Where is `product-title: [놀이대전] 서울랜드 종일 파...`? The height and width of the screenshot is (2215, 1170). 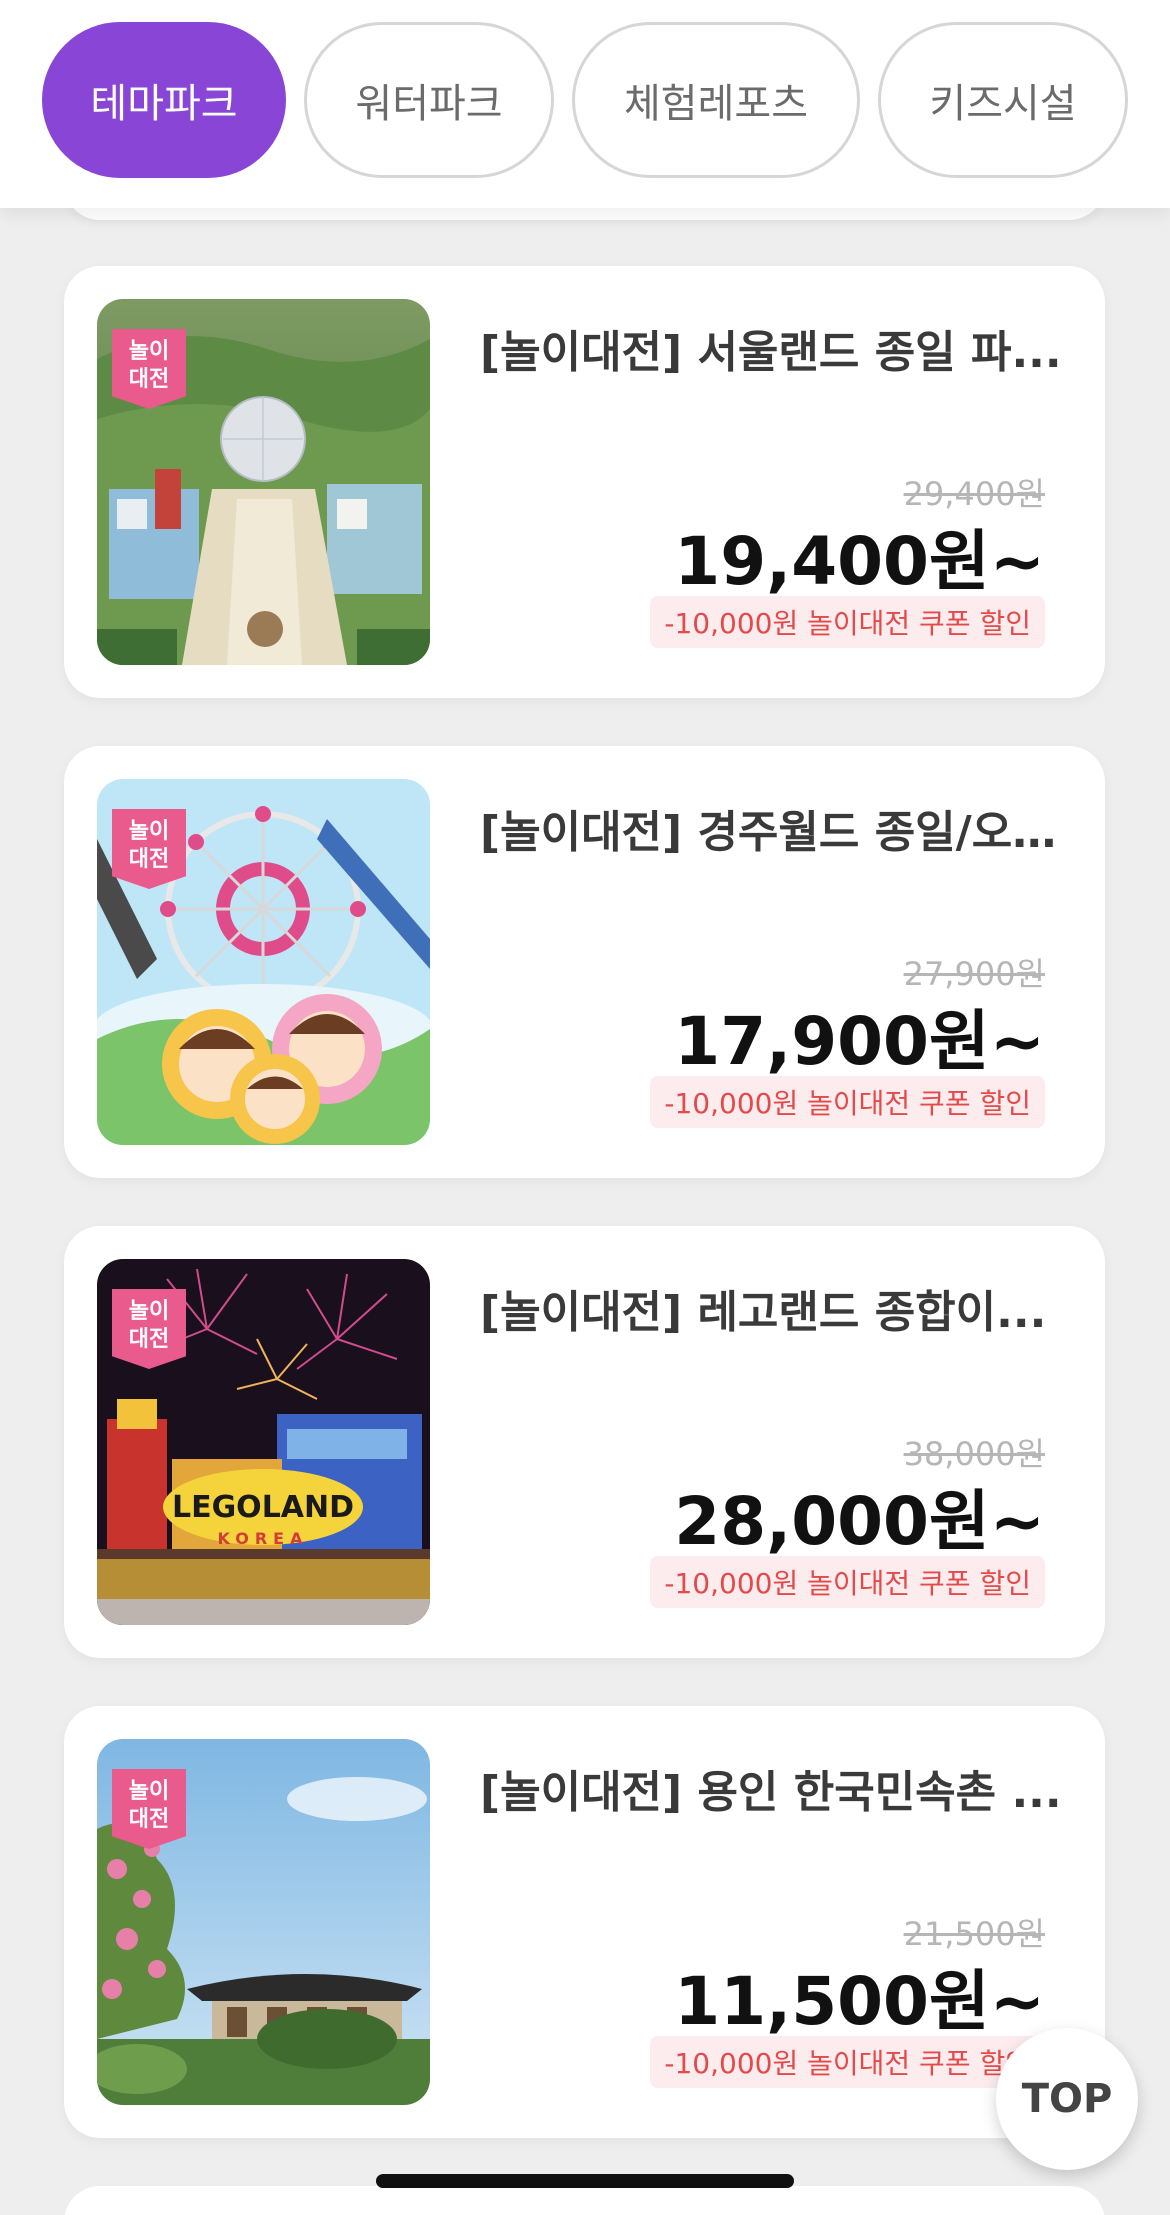 product-title: [놀이대전] 서울랜드 종일 파... is located at coordinates (771, 348).